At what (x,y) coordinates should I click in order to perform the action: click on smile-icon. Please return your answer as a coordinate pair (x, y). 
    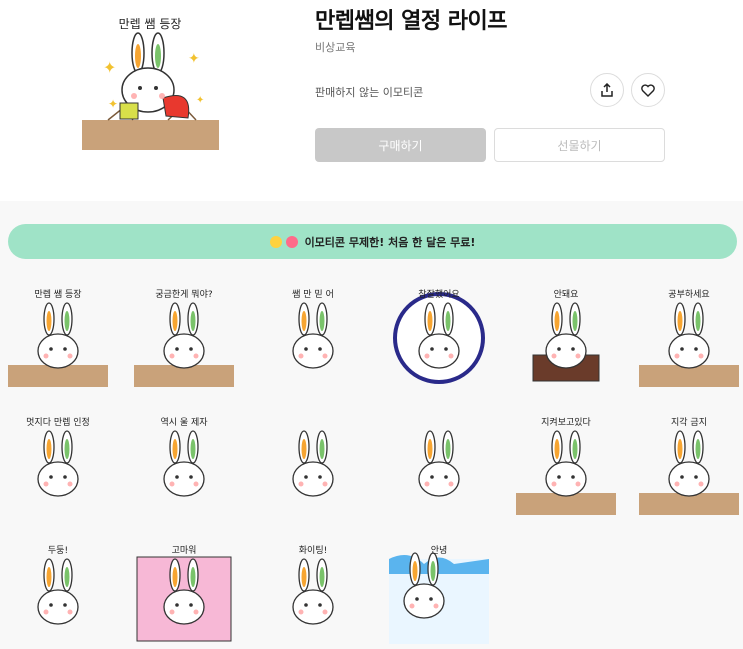
    Looking at the image, I should click on (275, 241).